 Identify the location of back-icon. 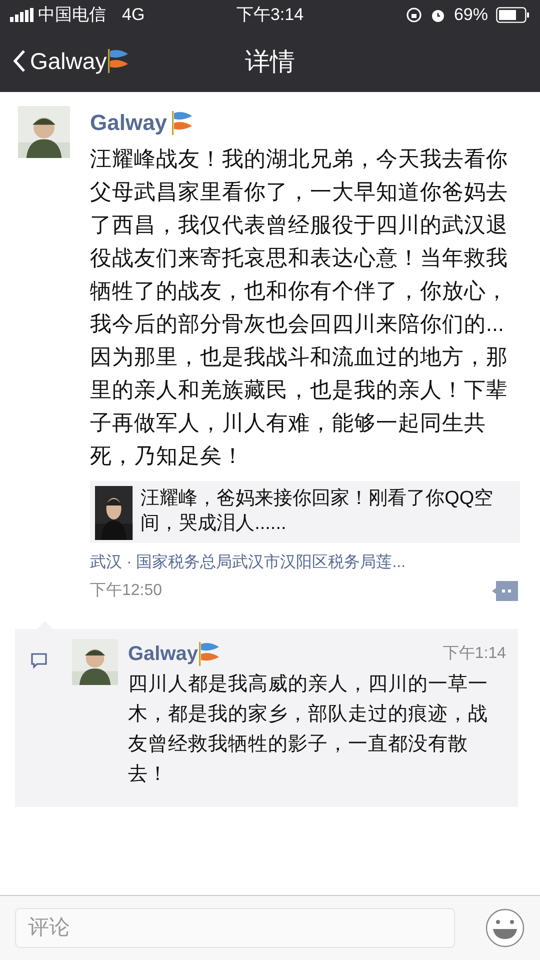
(19, 61).